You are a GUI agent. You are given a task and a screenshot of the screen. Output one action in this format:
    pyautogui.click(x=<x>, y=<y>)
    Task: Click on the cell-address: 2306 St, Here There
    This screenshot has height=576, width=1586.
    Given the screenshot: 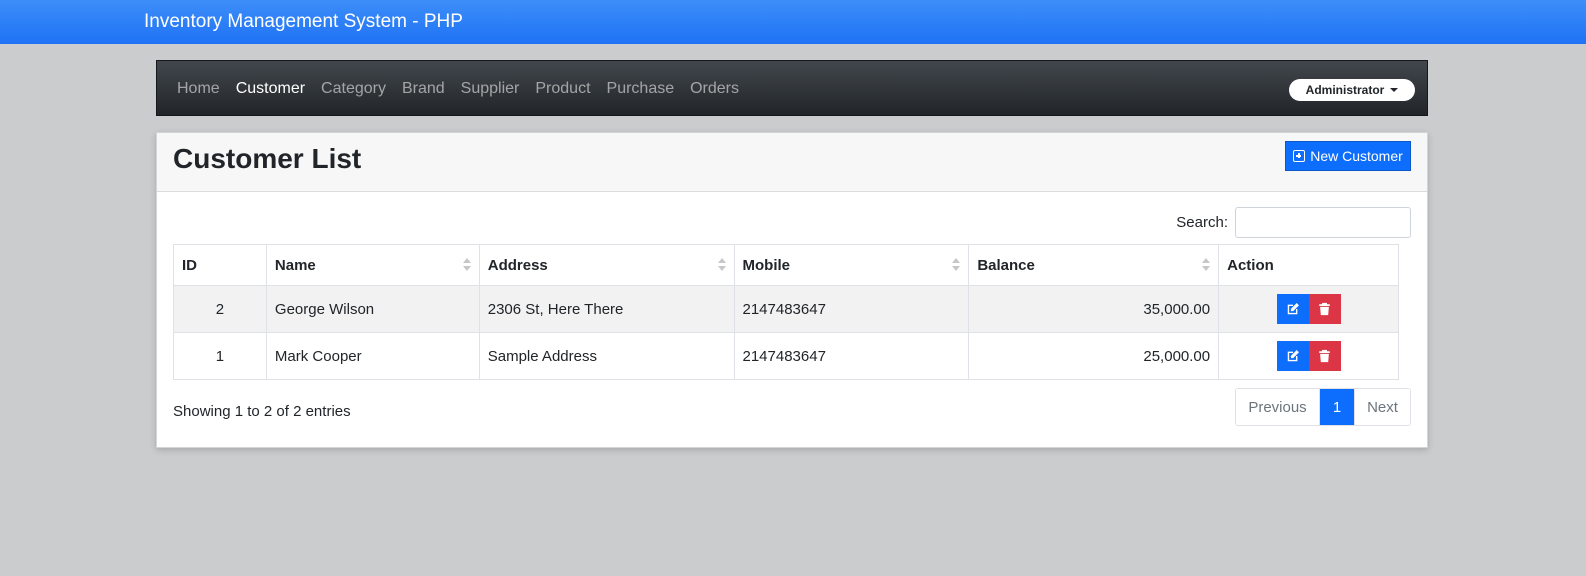 What is the action you would take?
    pyautogui.click(x=606, y=309)
    